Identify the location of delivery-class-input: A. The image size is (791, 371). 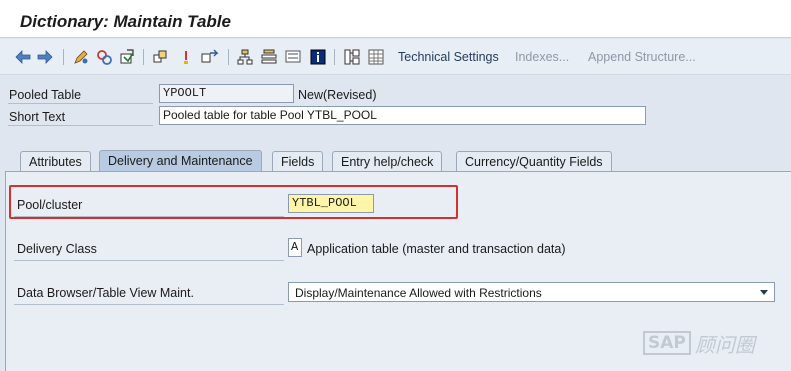
(295, 247).